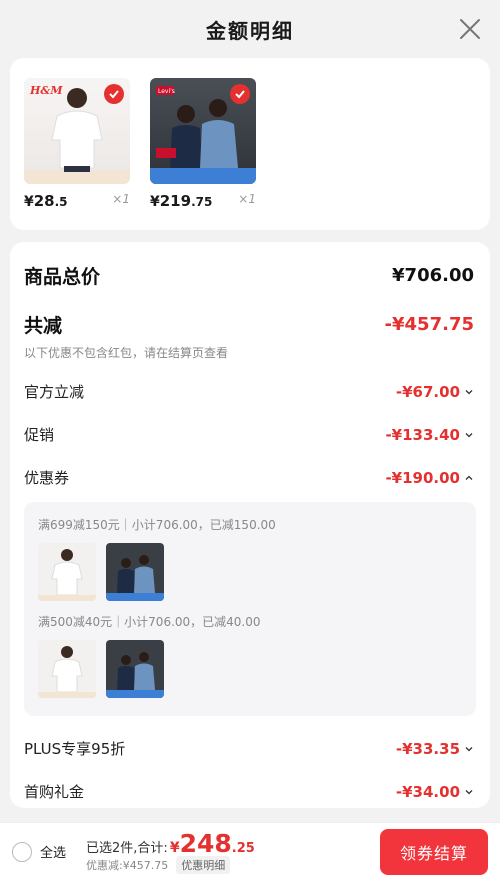 This screenshot has height=880, width=500. I want to click on total-line: 已选2件,合计: ¥ 248 .25, so click(170, 843).